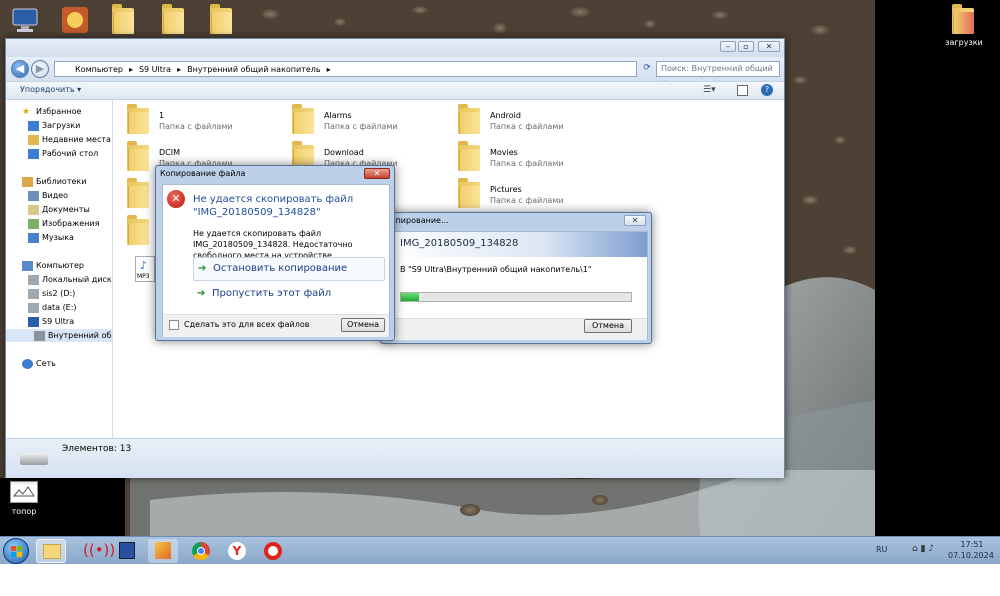 This screenshot has height=596, width=1000. I want to click on nav-music: Музыка, so click(70, 237).